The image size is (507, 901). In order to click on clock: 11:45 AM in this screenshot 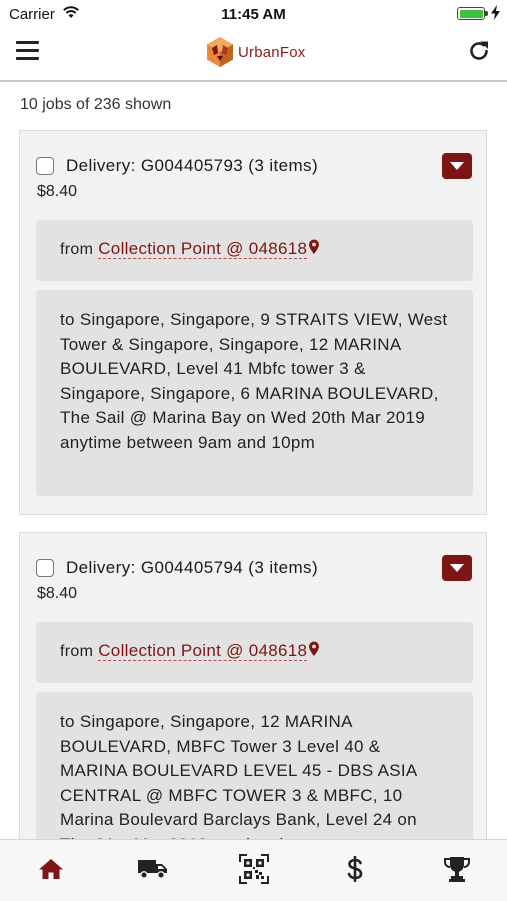, I will do `click(253, 14)`.